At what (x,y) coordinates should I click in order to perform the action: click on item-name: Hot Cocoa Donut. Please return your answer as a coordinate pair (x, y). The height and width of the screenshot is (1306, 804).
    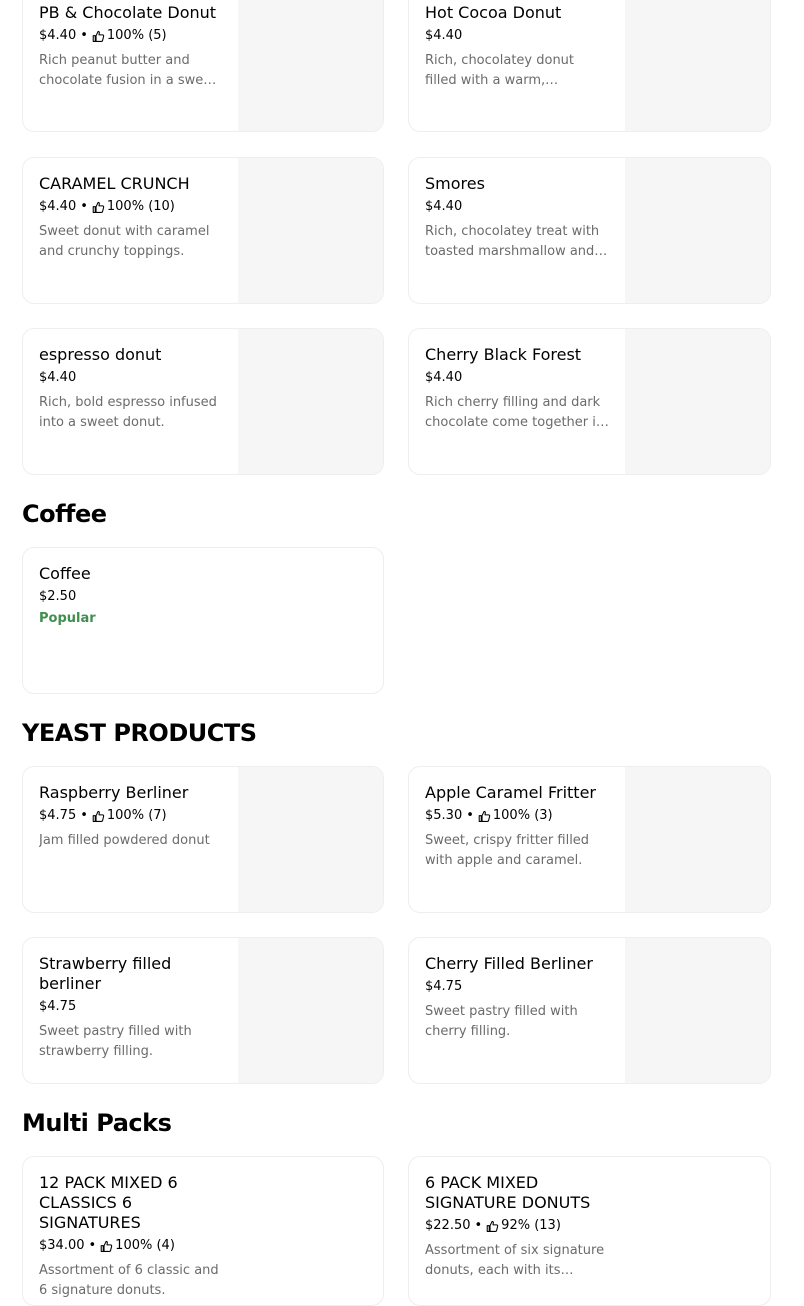
    Looking at the image, I should click on (493, 12).